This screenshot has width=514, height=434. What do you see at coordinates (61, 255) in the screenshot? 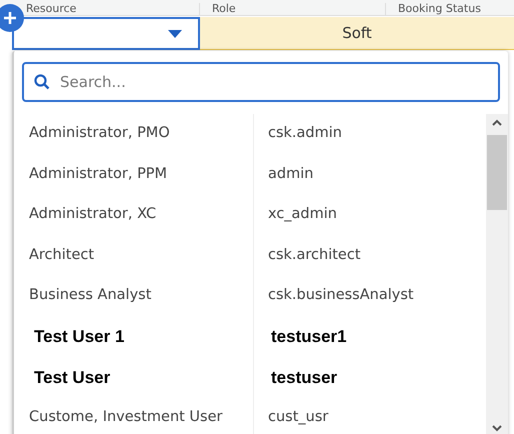
I see `user-name: Architect` at bounding box center [61, 255].